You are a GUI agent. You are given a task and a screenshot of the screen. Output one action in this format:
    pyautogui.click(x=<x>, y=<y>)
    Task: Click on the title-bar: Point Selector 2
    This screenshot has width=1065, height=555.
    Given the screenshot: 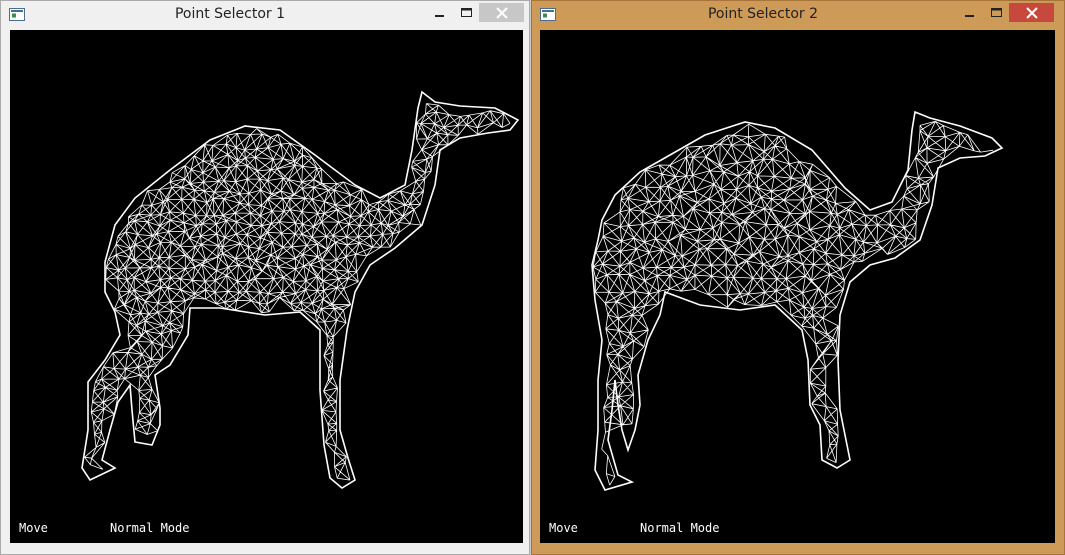 What is the action you would take?
    pyautogui.click(x=798, y=15)
    